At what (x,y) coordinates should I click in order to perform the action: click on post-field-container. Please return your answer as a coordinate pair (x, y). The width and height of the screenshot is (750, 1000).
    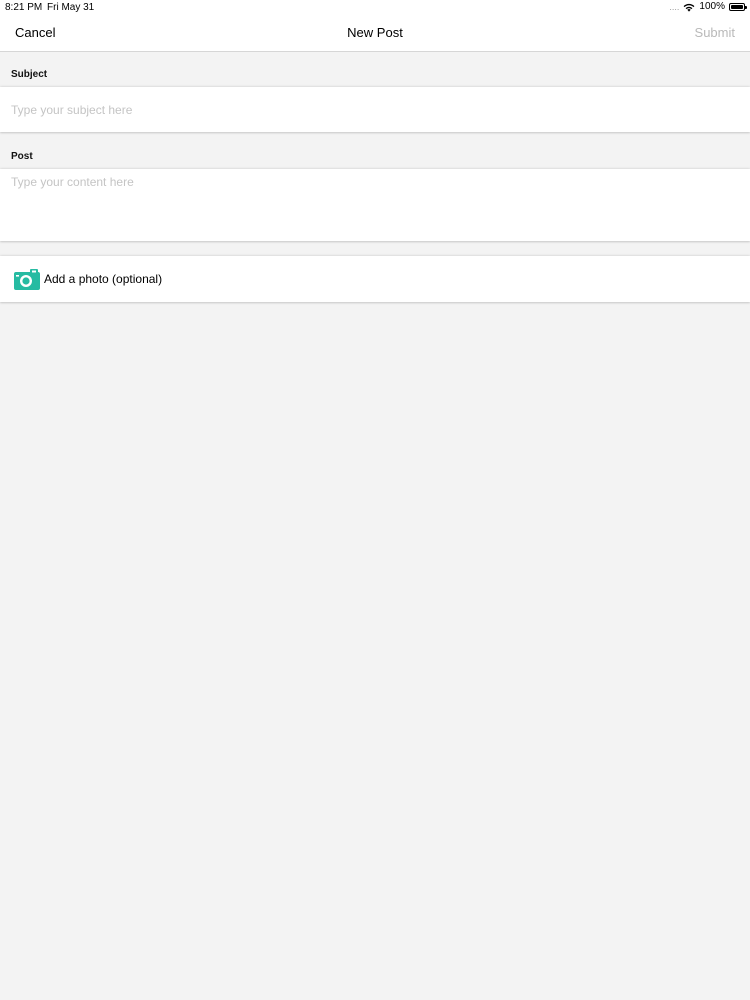
    Looking at the image, I should click on (375, 205).